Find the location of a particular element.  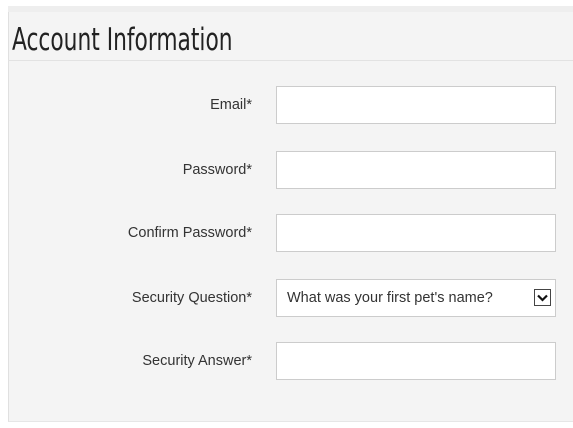

password-field is located at coordinates (416, 170).